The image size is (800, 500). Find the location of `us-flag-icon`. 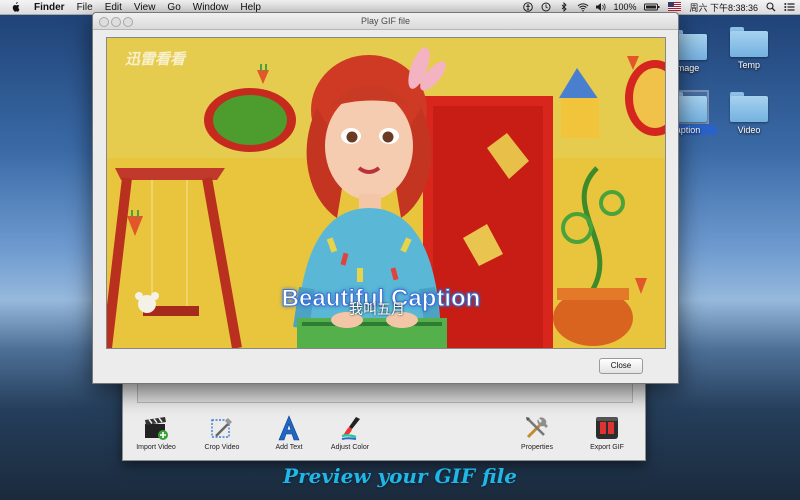

us-flag-icon is located at coordinates (675, 7).